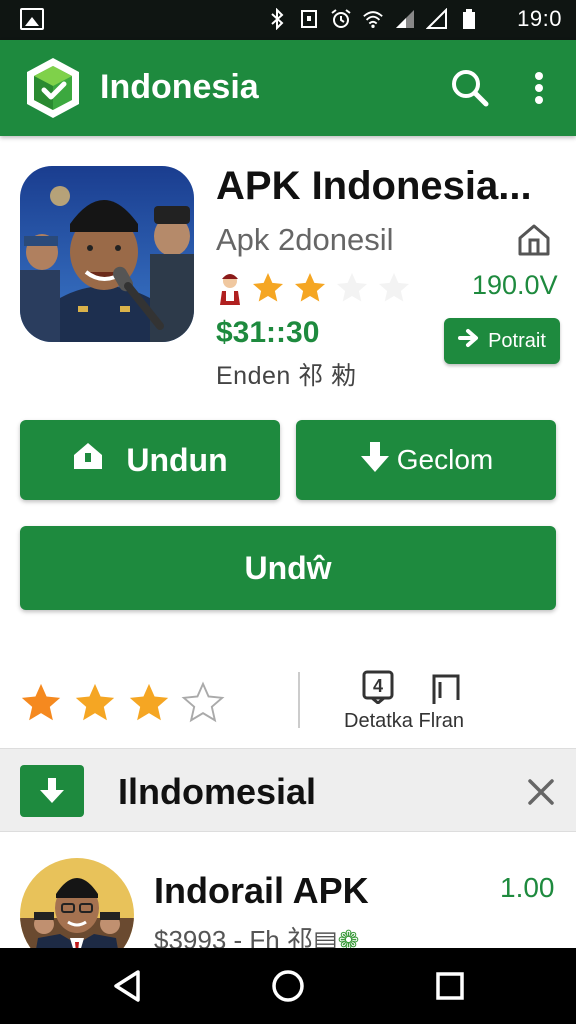 This screenshot has width=576, height=1024. Describe the element at coordinates (122, 705) in the screenshot. I see `rating-stars` at that location.